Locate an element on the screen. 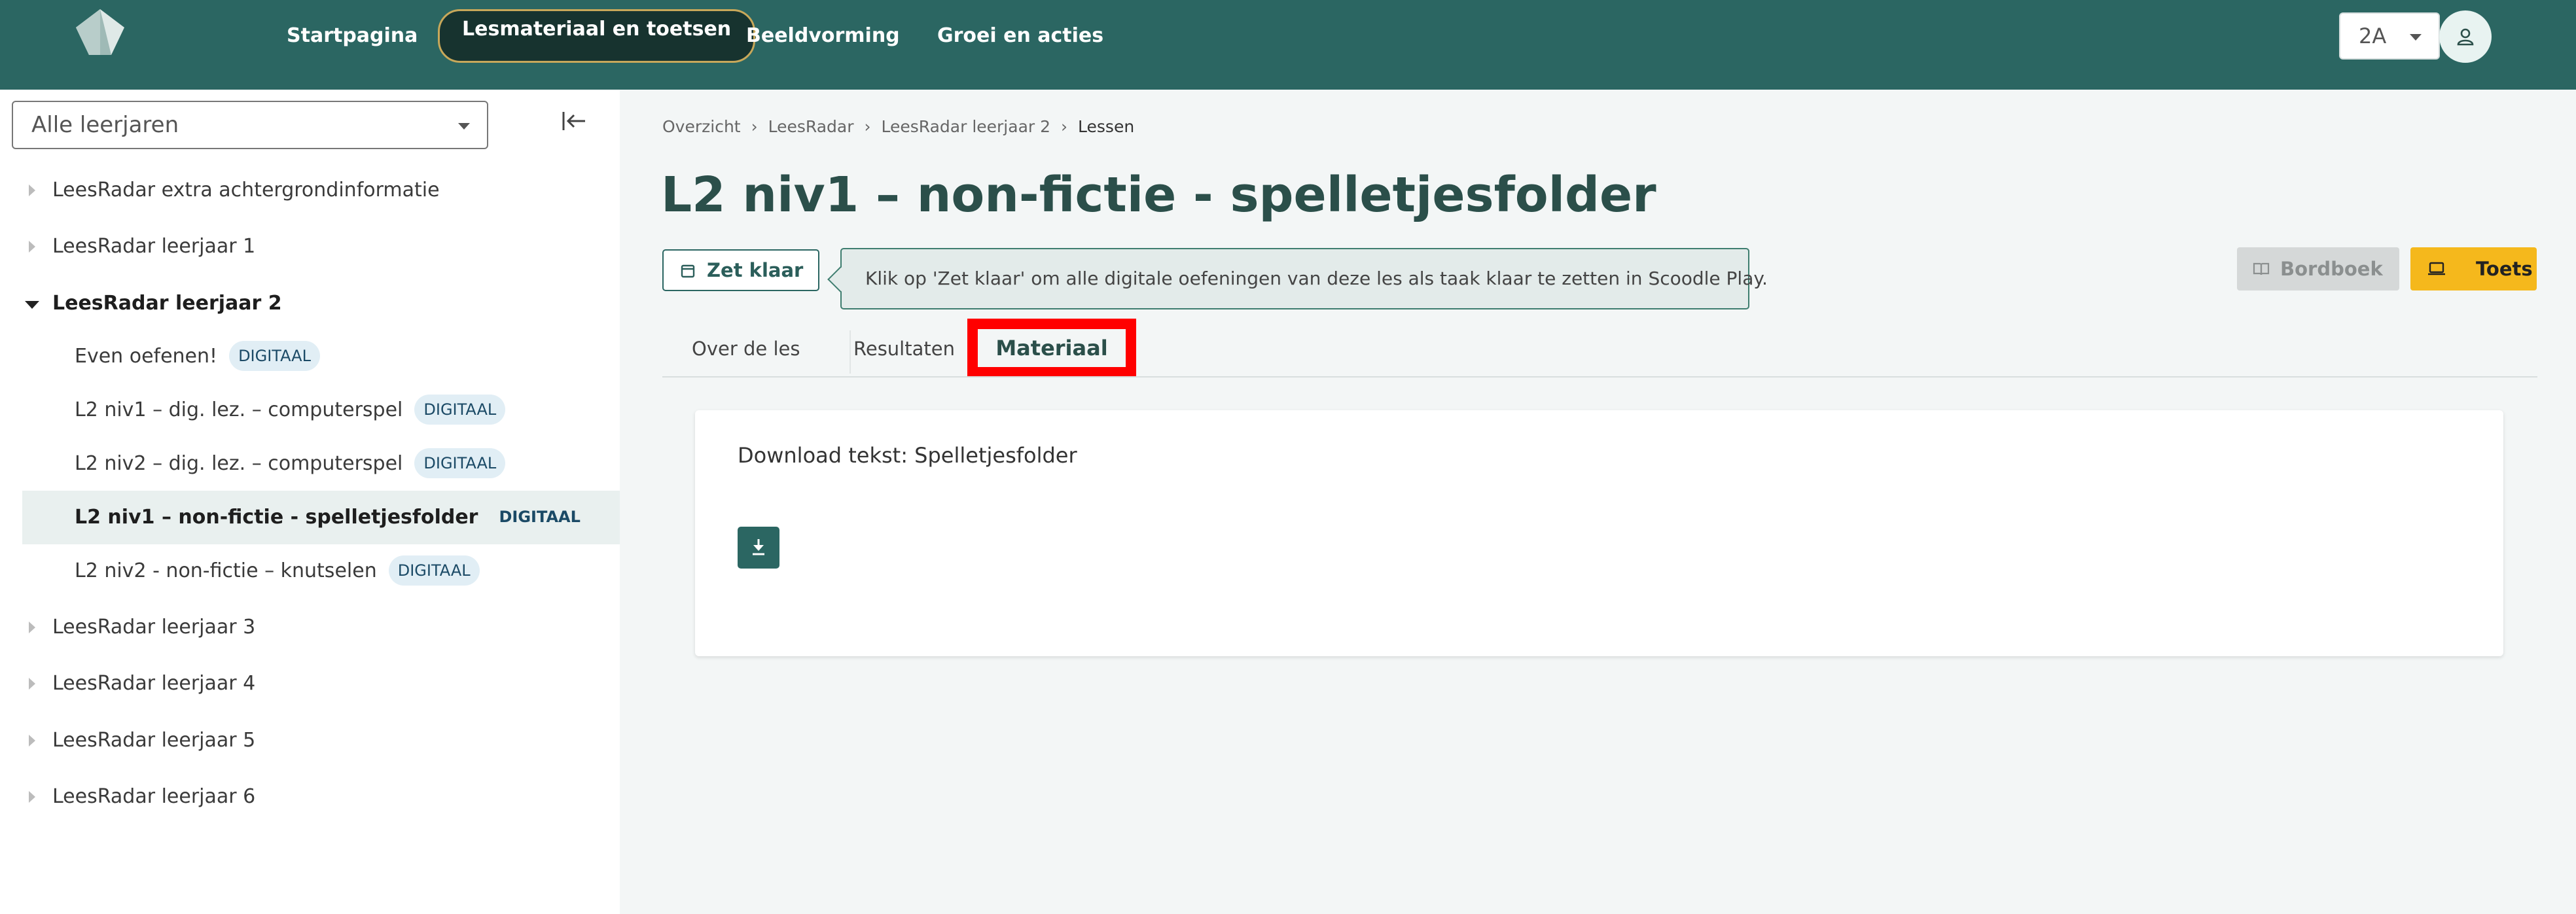  tree-child-label: L2 niv1 – non-fictie - spelletjesfolder is located at coordinates (276, 517).